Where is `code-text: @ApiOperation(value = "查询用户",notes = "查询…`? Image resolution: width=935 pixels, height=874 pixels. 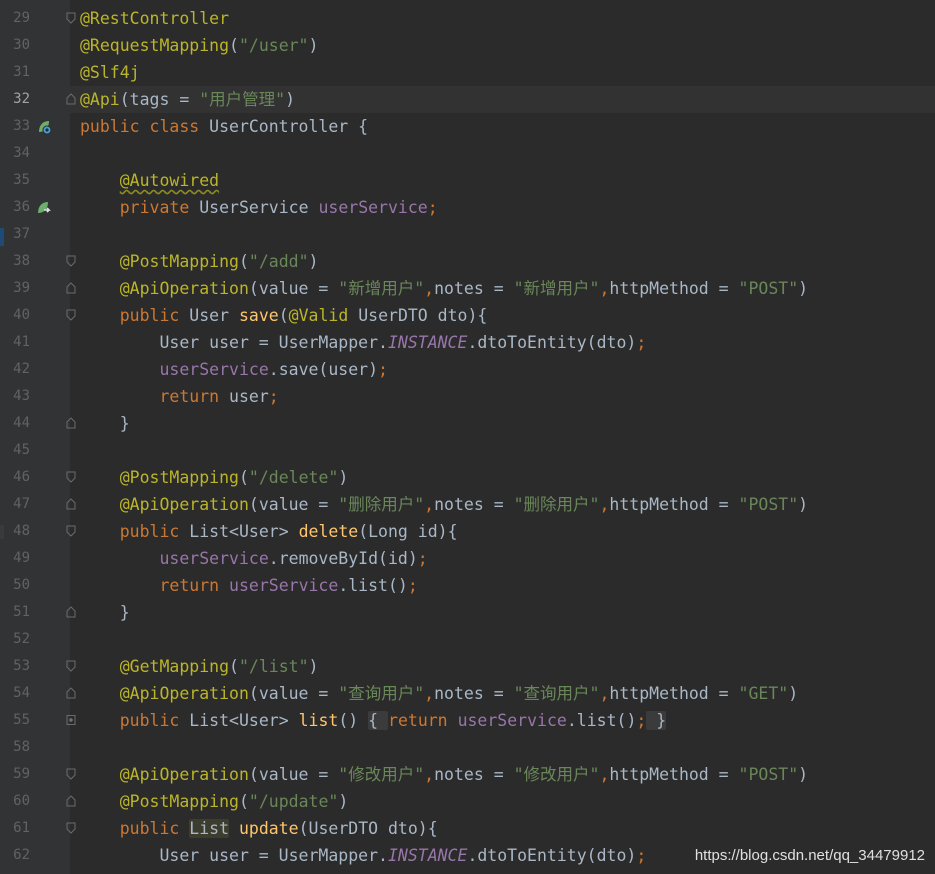
code-text: @ApiOperation(value = "查询用户",notes = "查询… is located at coordinates (439, 693).